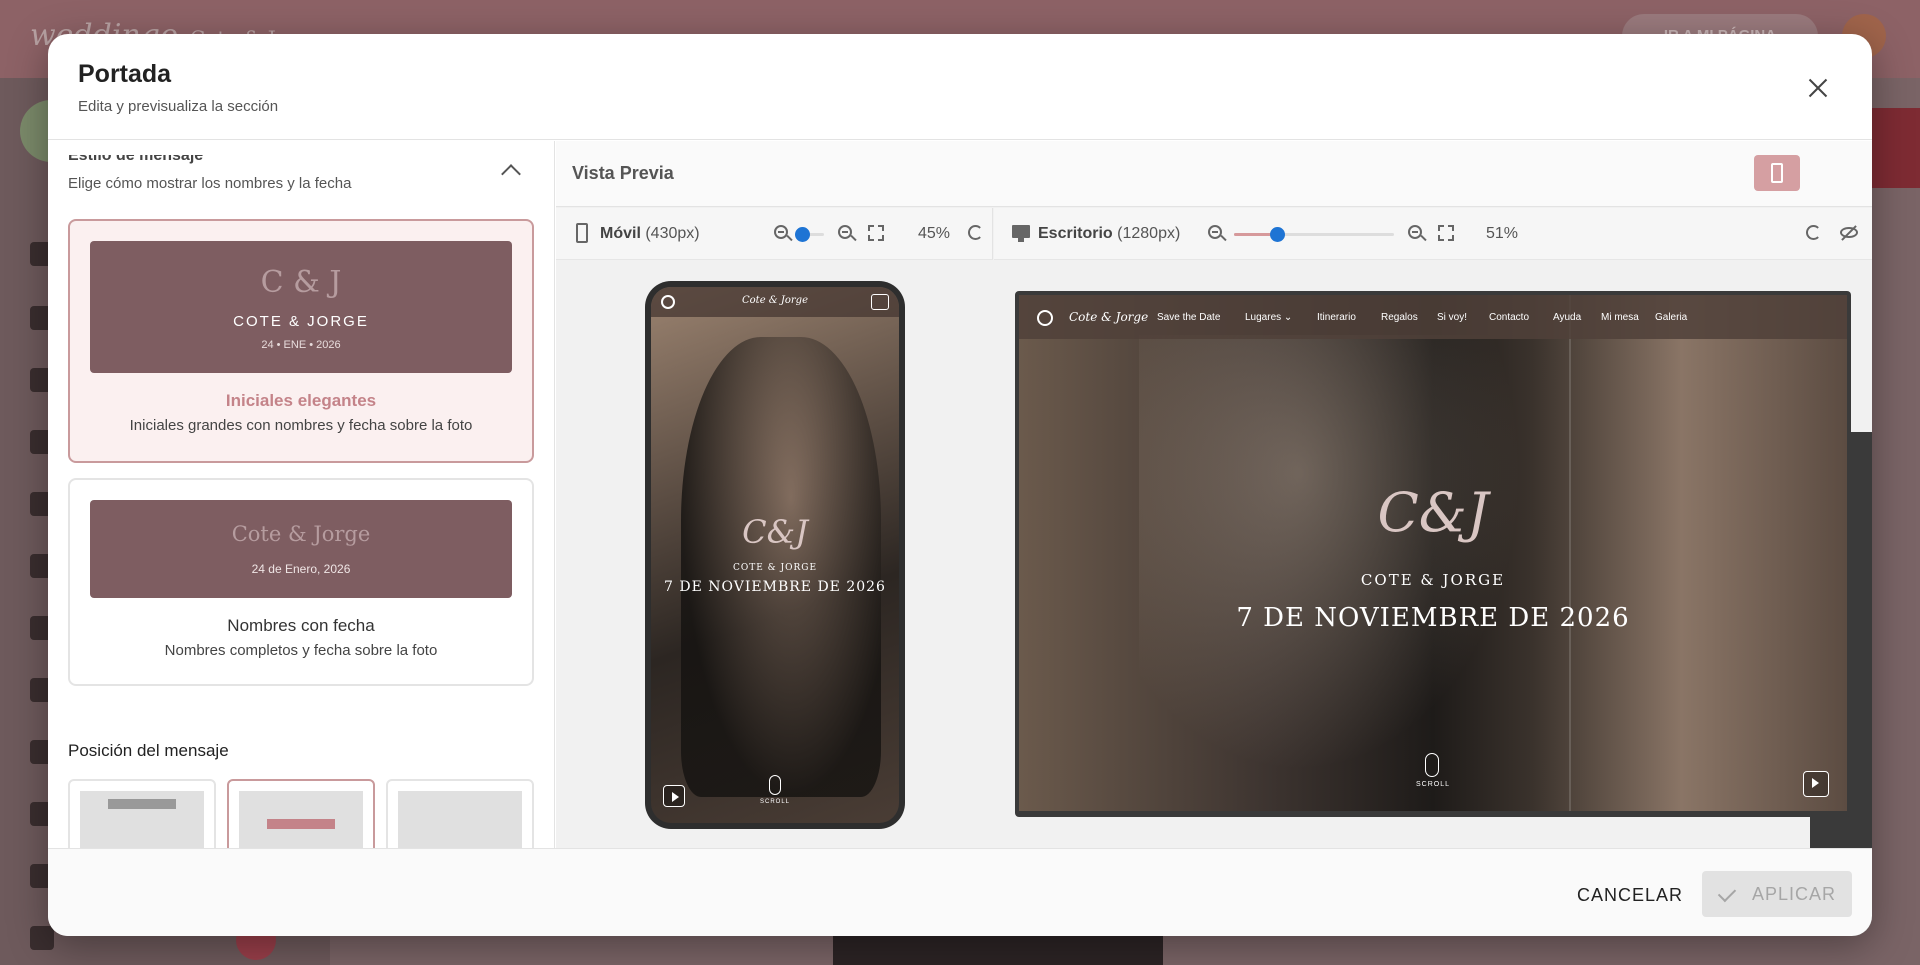 The height and width of the screenshot is (965, 1920). I want to click on position-thumb, so click(460, 819).